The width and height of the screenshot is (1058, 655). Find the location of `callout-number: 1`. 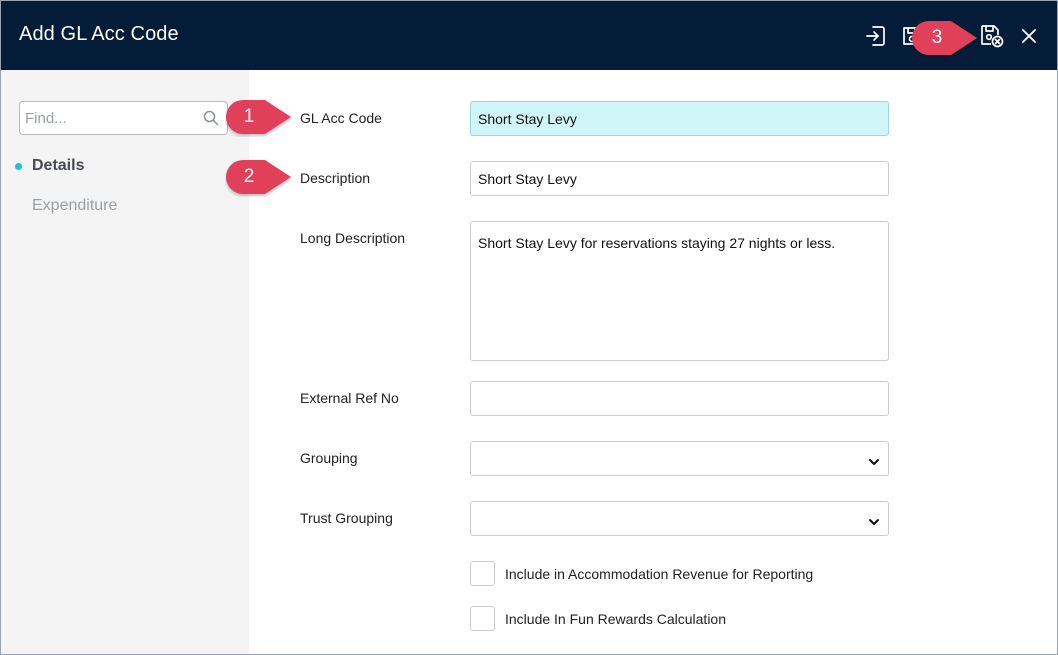

callout-number: 1 is located at coordinates (249, 116).